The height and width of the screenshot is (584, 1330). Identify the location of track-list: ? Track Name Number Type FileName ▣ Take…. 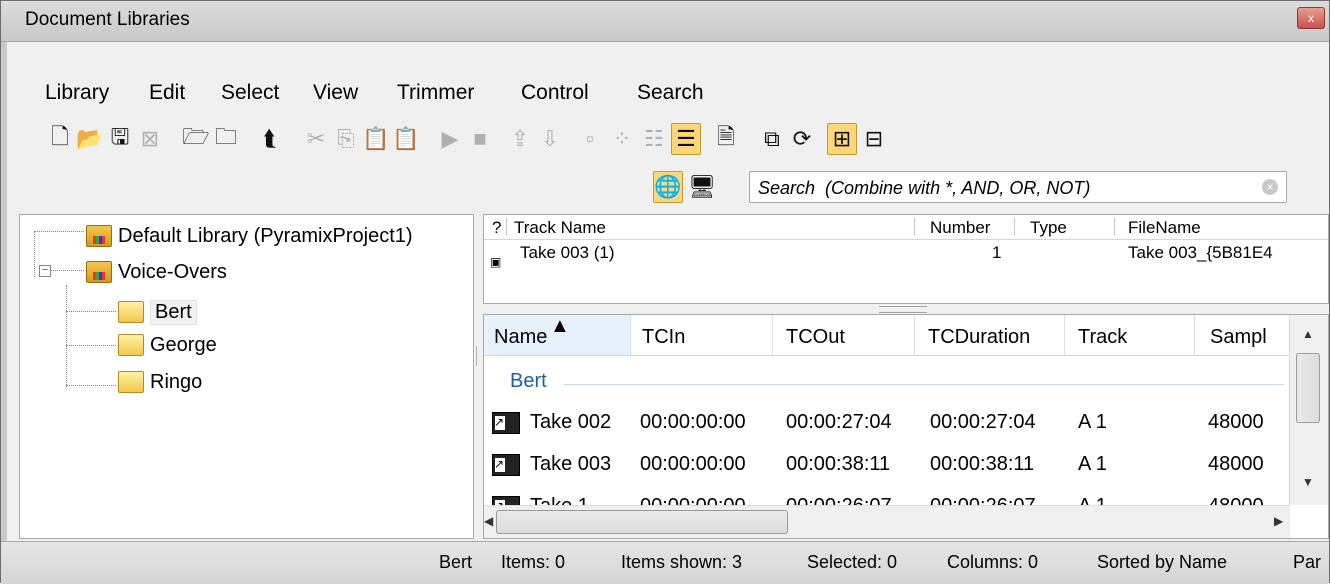
(906, 259).